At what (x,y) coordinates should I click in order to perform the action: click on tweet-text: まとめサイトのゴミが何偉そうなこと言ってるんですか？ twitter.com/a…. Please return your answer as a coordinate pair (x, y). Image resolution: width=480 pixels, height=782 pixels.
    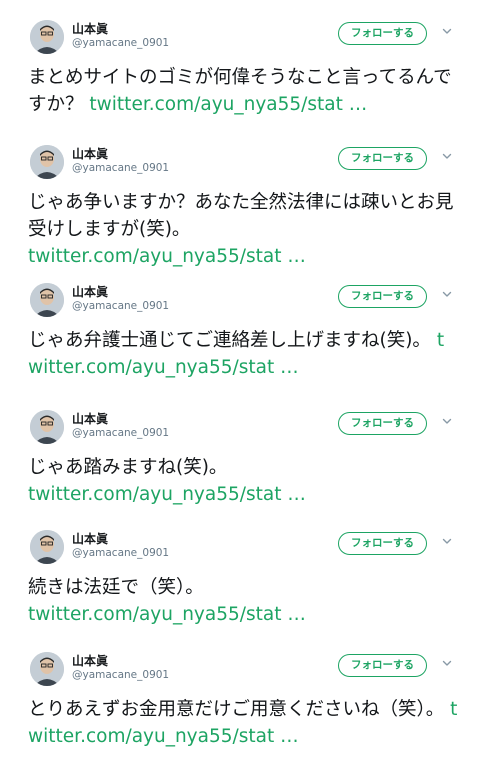
    Looking at the image, I should click on (243, 91).